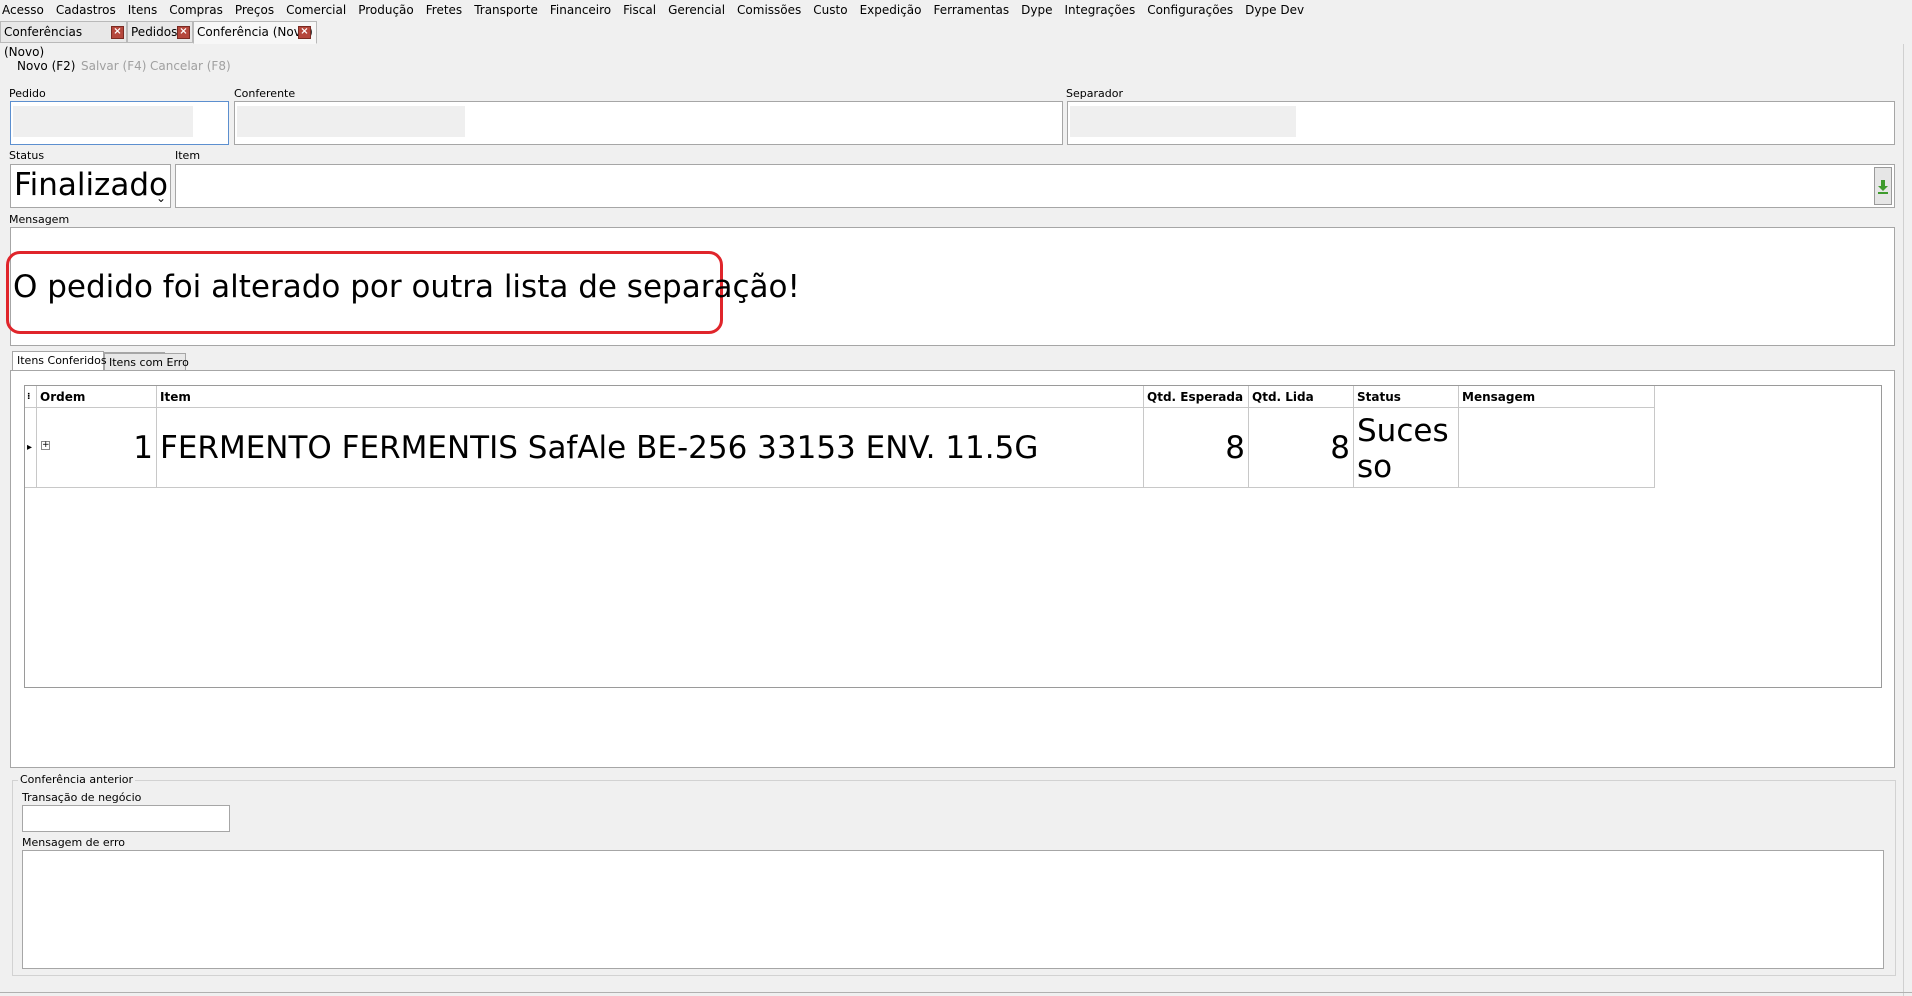 The image size is (1912, 996). I want to click on mensagem-label: Mensagem, so click(39, 219).